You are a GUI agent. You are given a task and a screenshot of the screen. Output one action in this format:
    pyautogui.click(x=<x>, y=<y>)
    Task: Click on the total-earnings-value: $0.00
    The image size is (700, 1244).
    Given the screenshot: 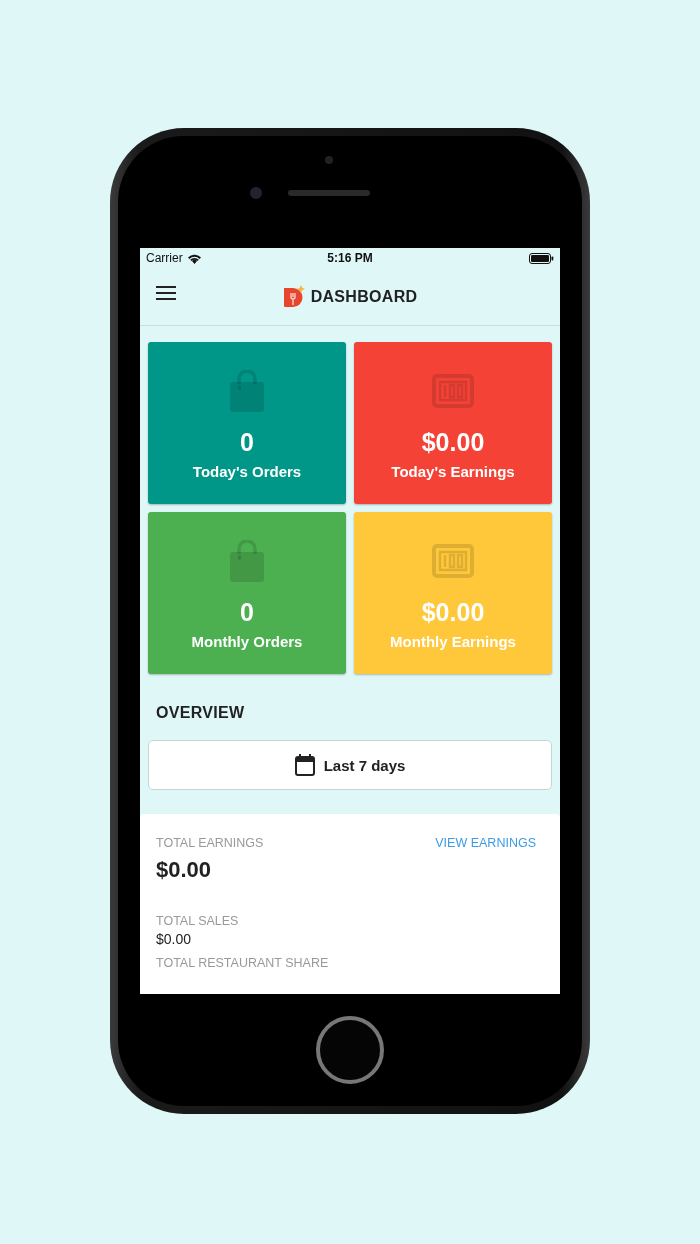 What is the action you would take?
    pyautogui.click(x=184, y=870)
    